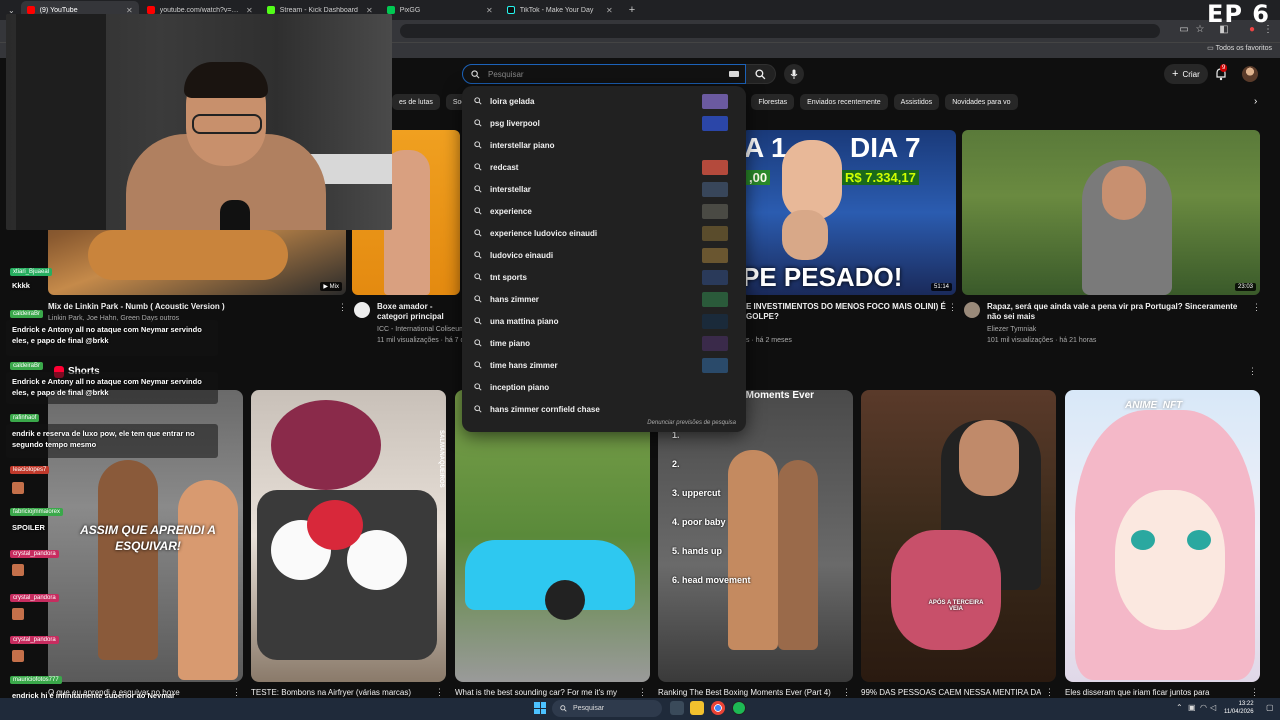  Describe the element at coordinates (522, 145) in the screenshot. I see `suggestion-text: interstellar piano` at that location.